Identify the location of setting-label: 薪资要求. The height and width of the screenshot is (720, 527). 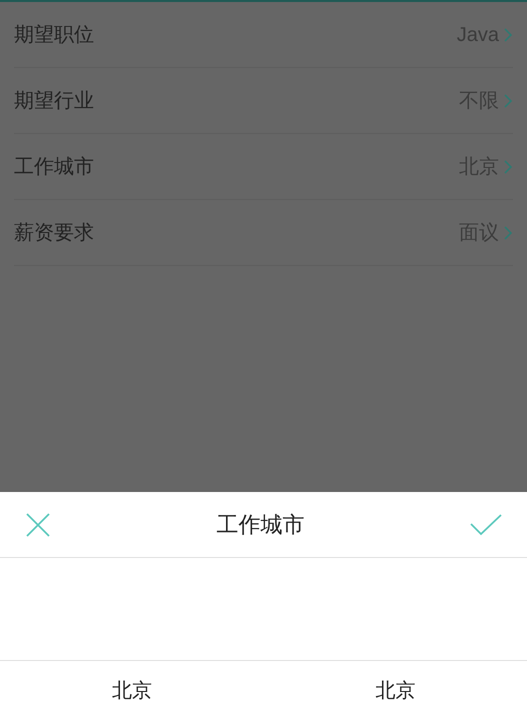
(54, 233).